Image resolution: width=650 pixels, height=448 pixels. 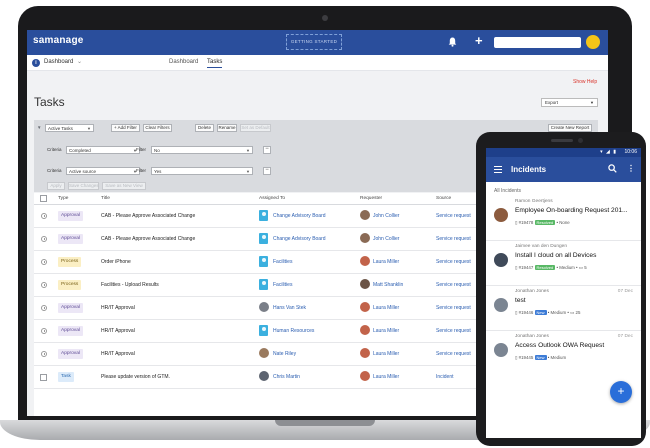 What do you see at coordinates (284, 354) in the screenshot?
I see `assigned-to-link: Nate Riley` at bounding box center [284, 354].